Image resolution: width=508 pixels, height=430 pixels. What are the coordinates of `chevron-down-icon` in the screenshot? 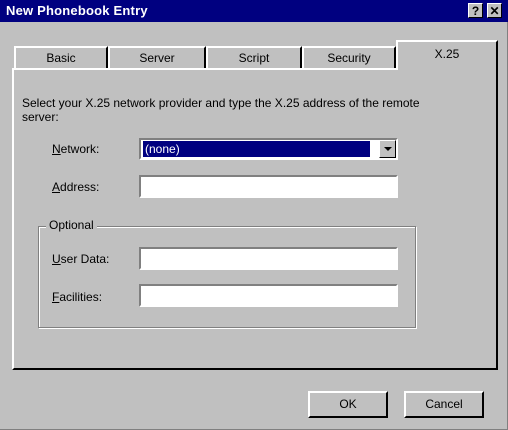 It's located at (387, 149).